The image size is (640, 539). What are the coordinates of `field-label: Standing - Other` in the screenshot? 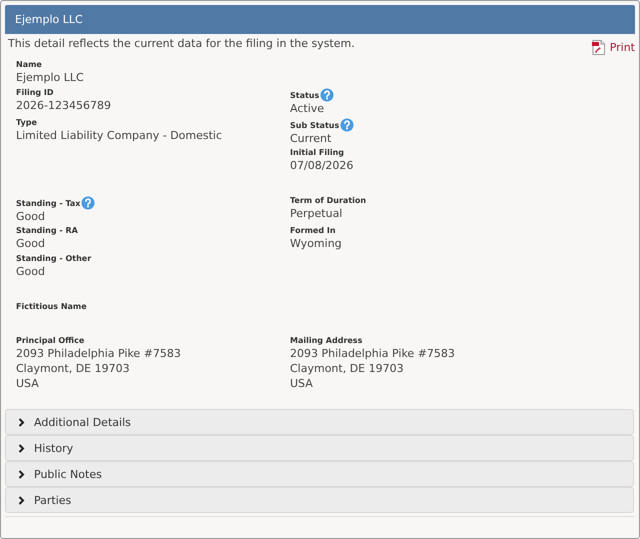 It's located at (54, 259).